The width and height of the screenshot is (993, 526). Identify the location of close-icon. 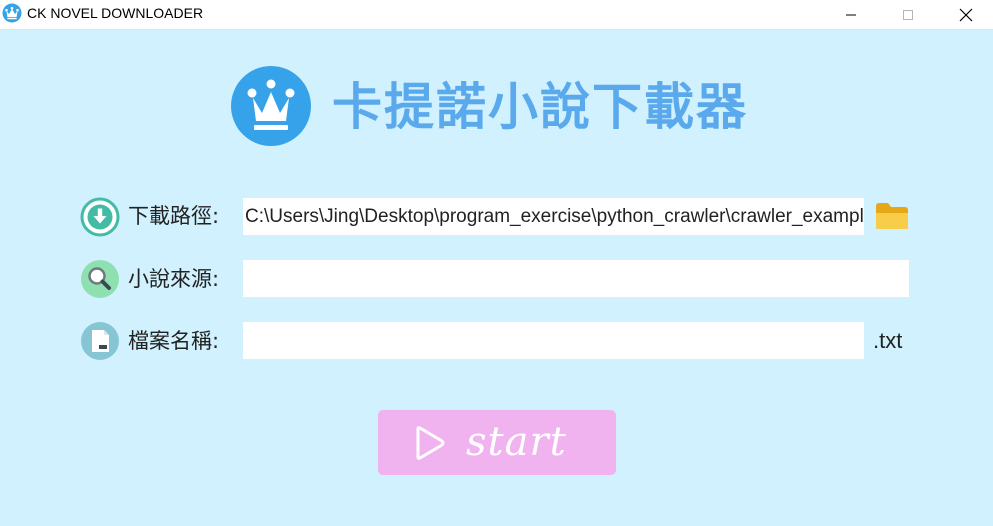
(966, 14).